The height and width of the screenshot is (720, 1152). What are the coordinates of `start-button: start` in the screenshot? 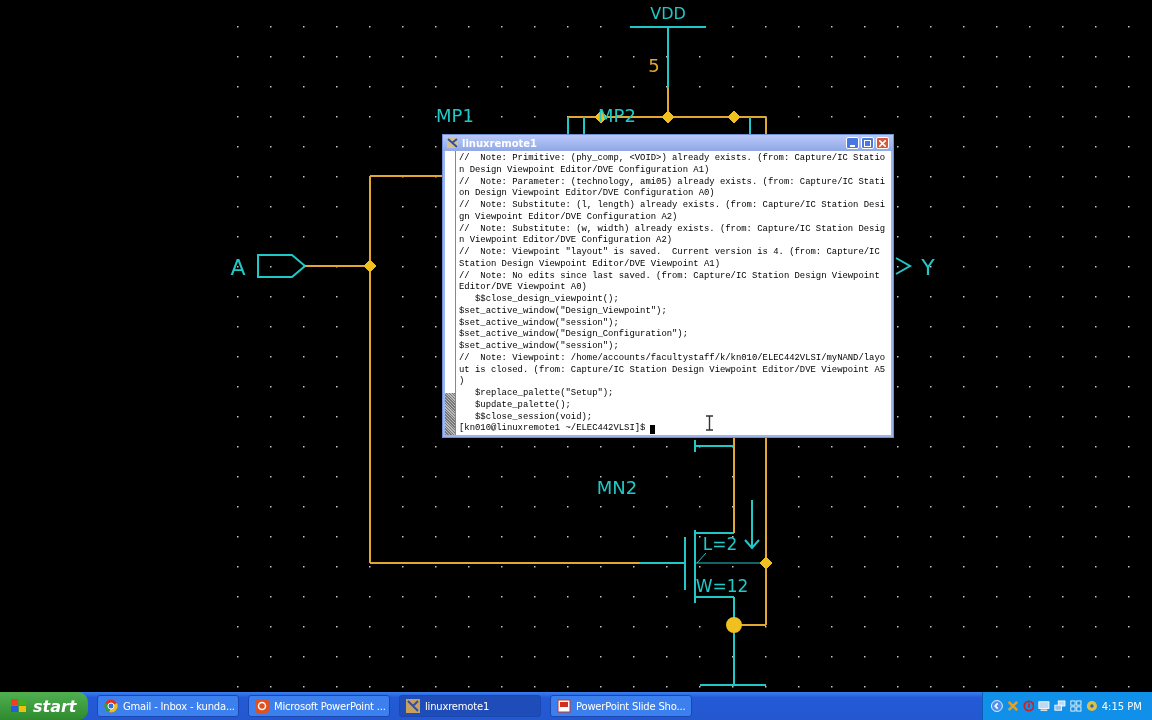 It's located at (44, 706).